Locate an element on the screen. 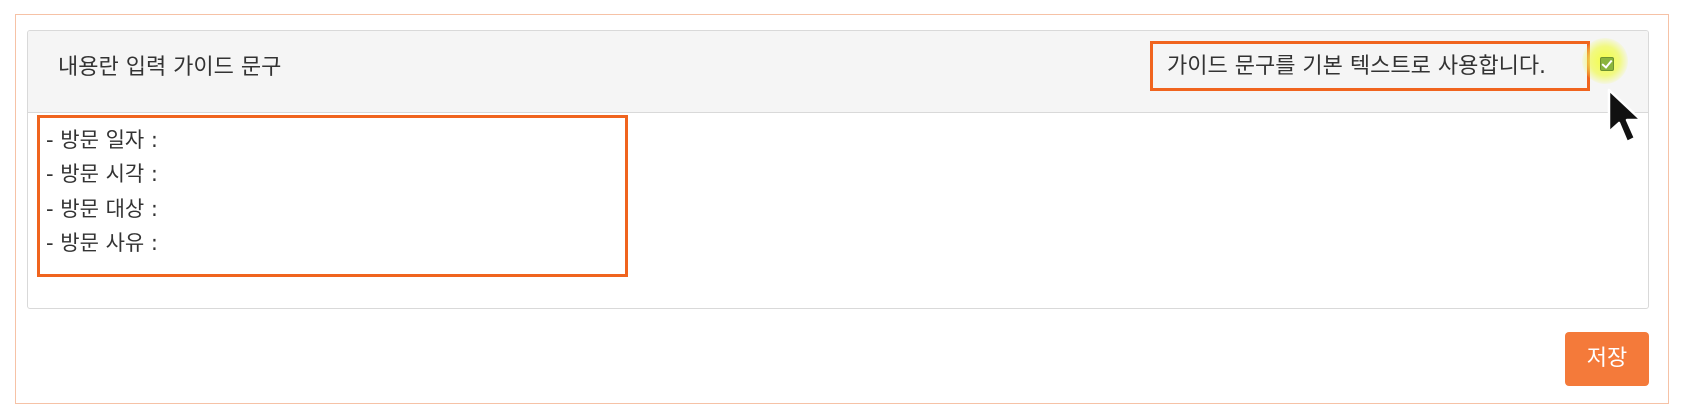 This screenshot has width=1684, height=419. guide-line-visit-reason: - 방문 사유 : is located at coordinates (102, 243).